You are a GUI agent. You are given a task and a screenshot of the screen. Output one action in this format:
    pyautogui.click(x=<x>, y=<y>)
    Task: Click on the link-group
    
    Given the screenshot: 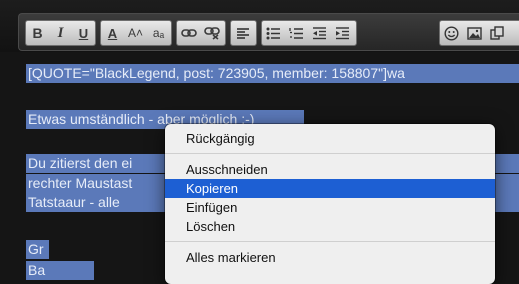 What is the action you would take?
    pyautogui.click(x=201, y=33)
    